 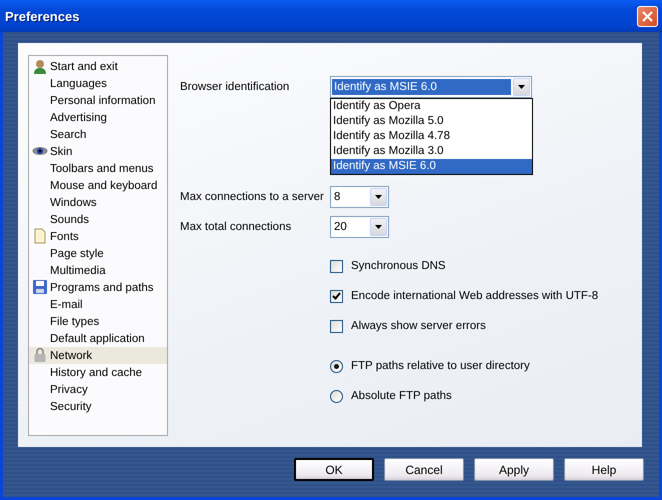 I want to click on category-item: Languages, so click(x=98, y=83).